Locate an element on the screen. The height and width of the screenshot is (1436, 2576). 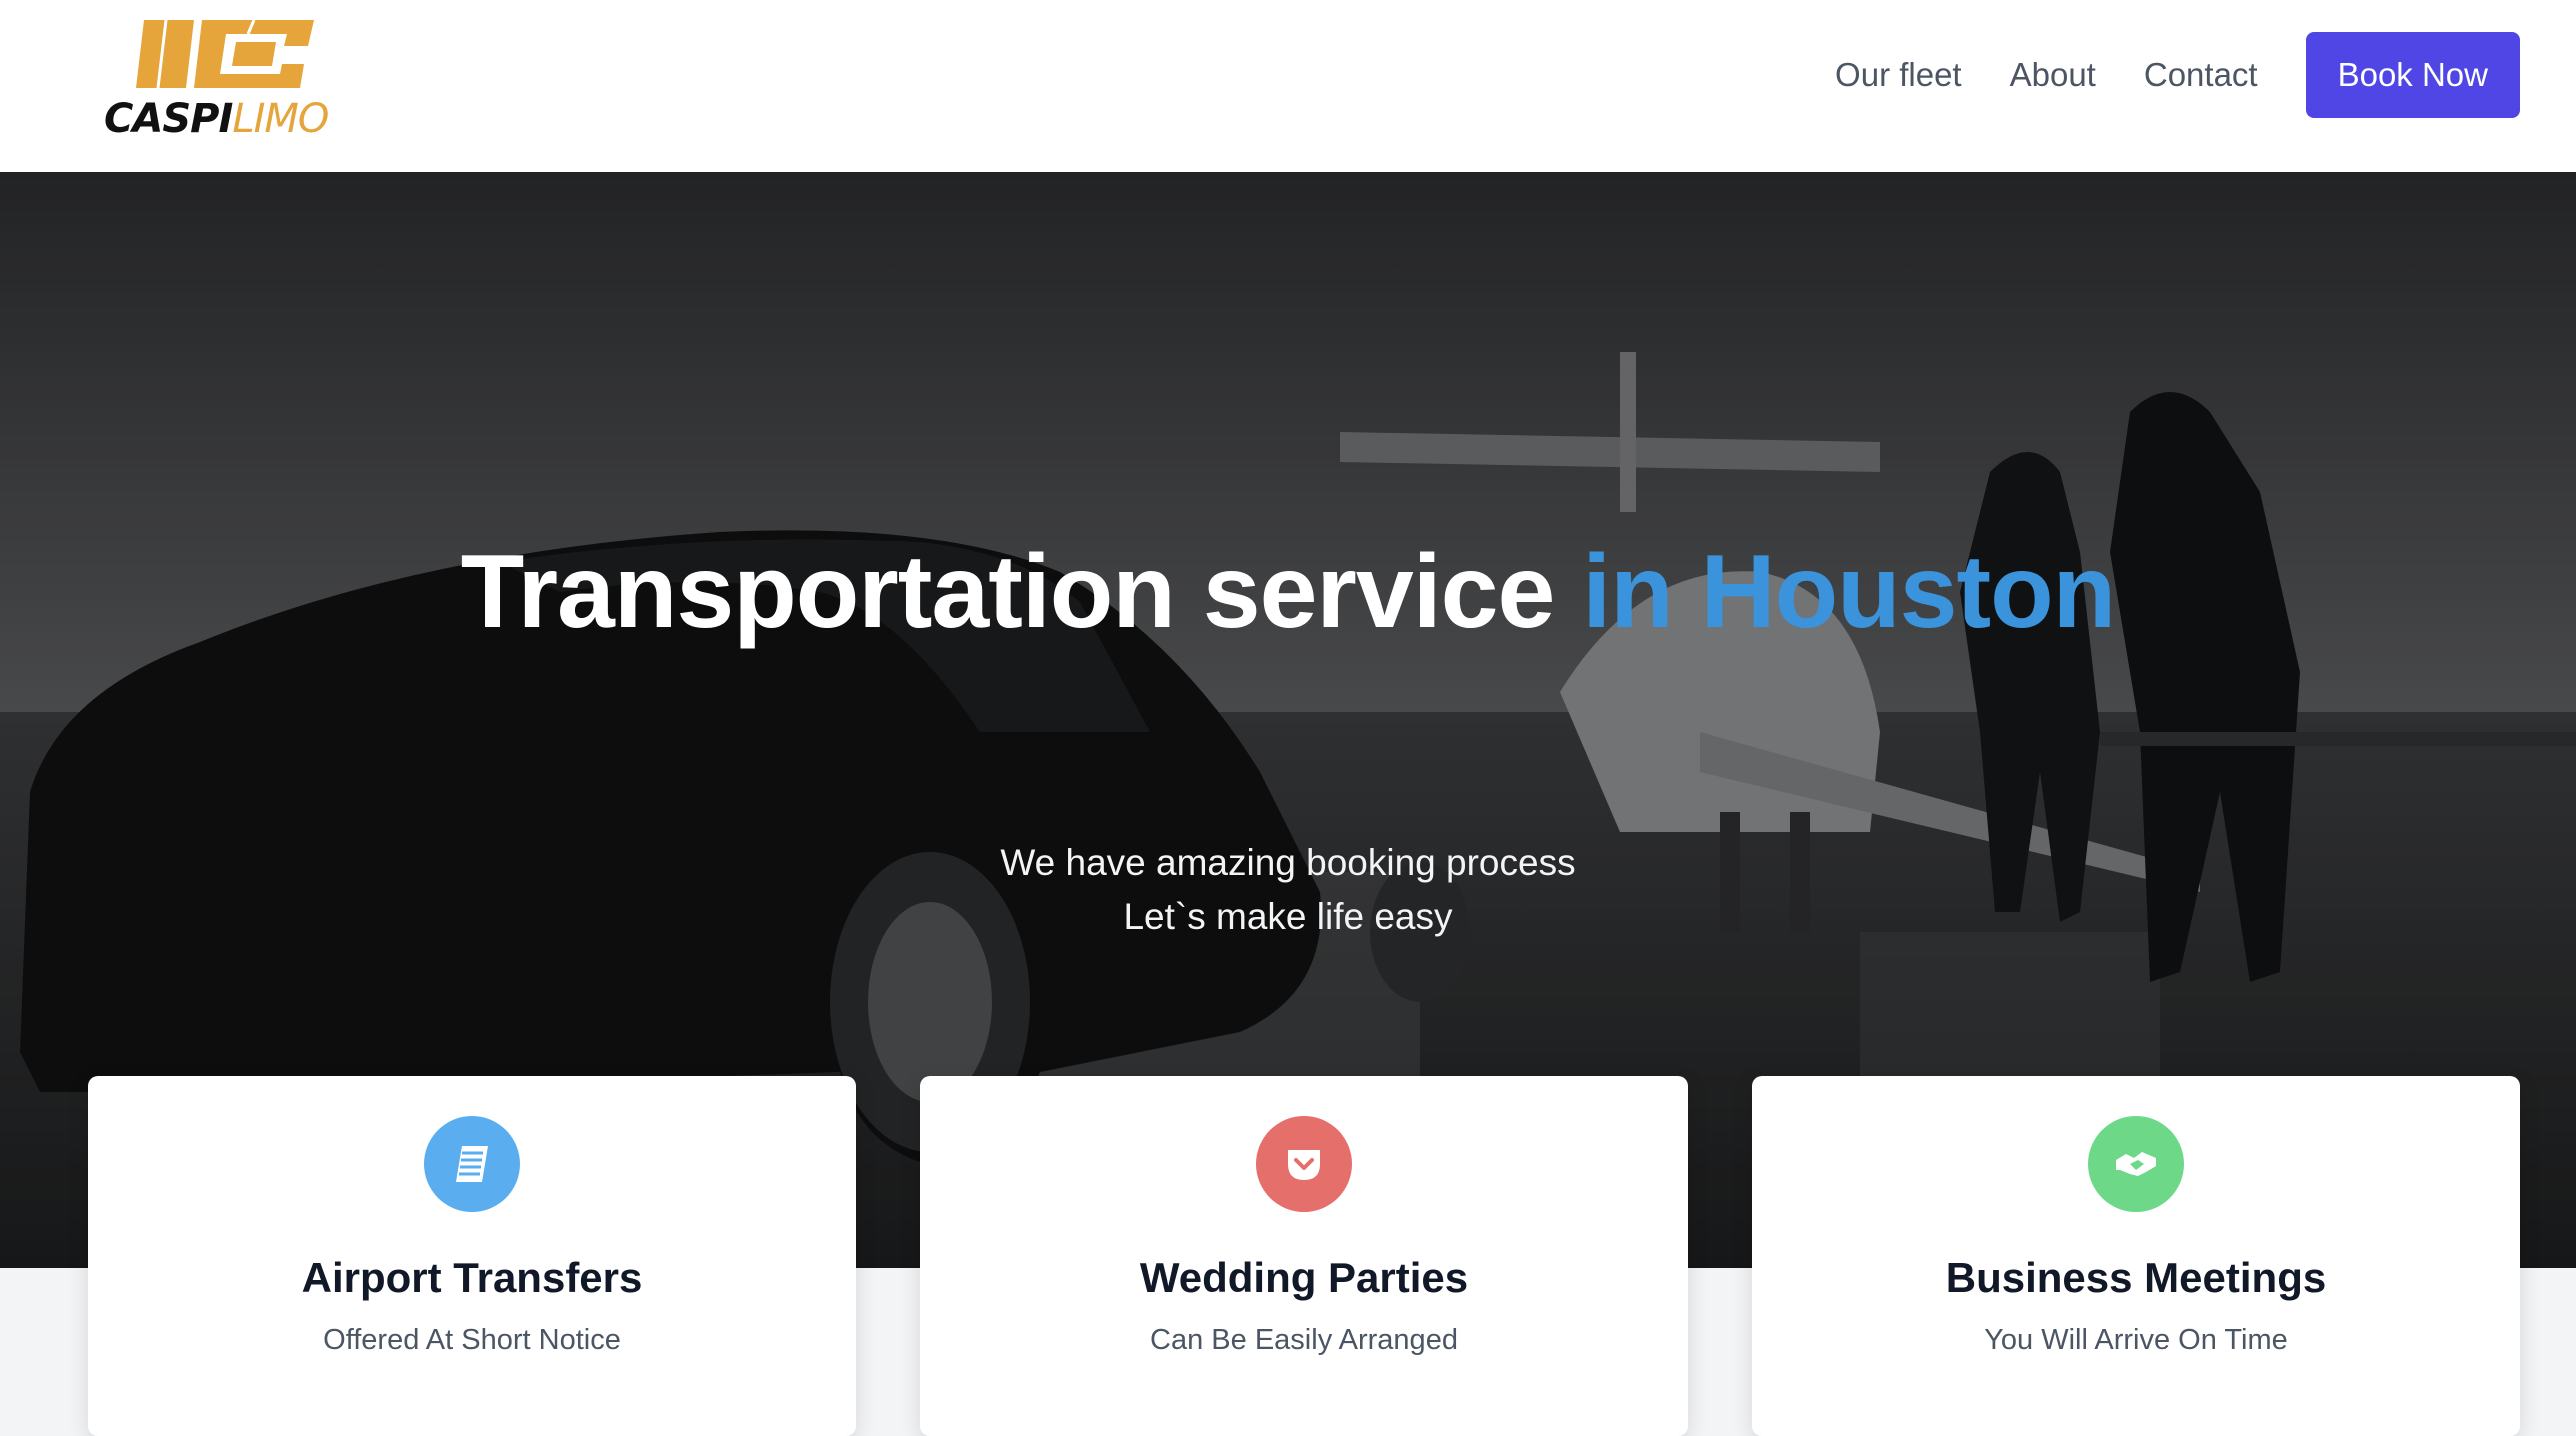
main-nav: Our fleet About Contact Book Now is located at coordinates (2177, 75).